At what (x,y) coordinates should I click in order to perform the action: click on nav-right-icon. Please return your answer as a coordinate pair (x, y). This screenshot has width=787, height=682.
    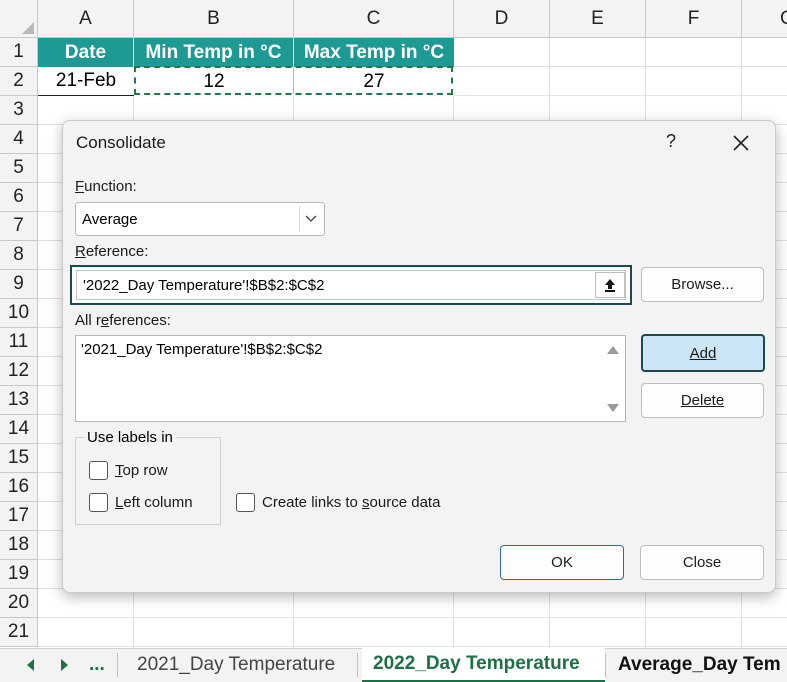
    Looking at the image, I should click on (64, 665).